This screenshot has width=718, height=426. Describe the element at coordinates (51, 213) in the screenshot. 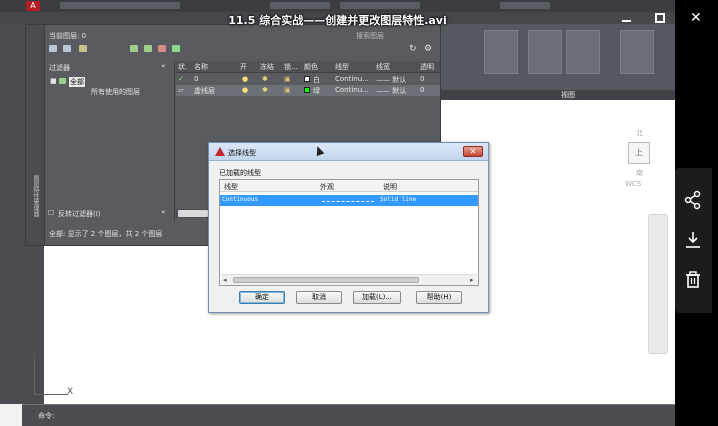

I see `invert-filter-checkbox: ☐` at that location.